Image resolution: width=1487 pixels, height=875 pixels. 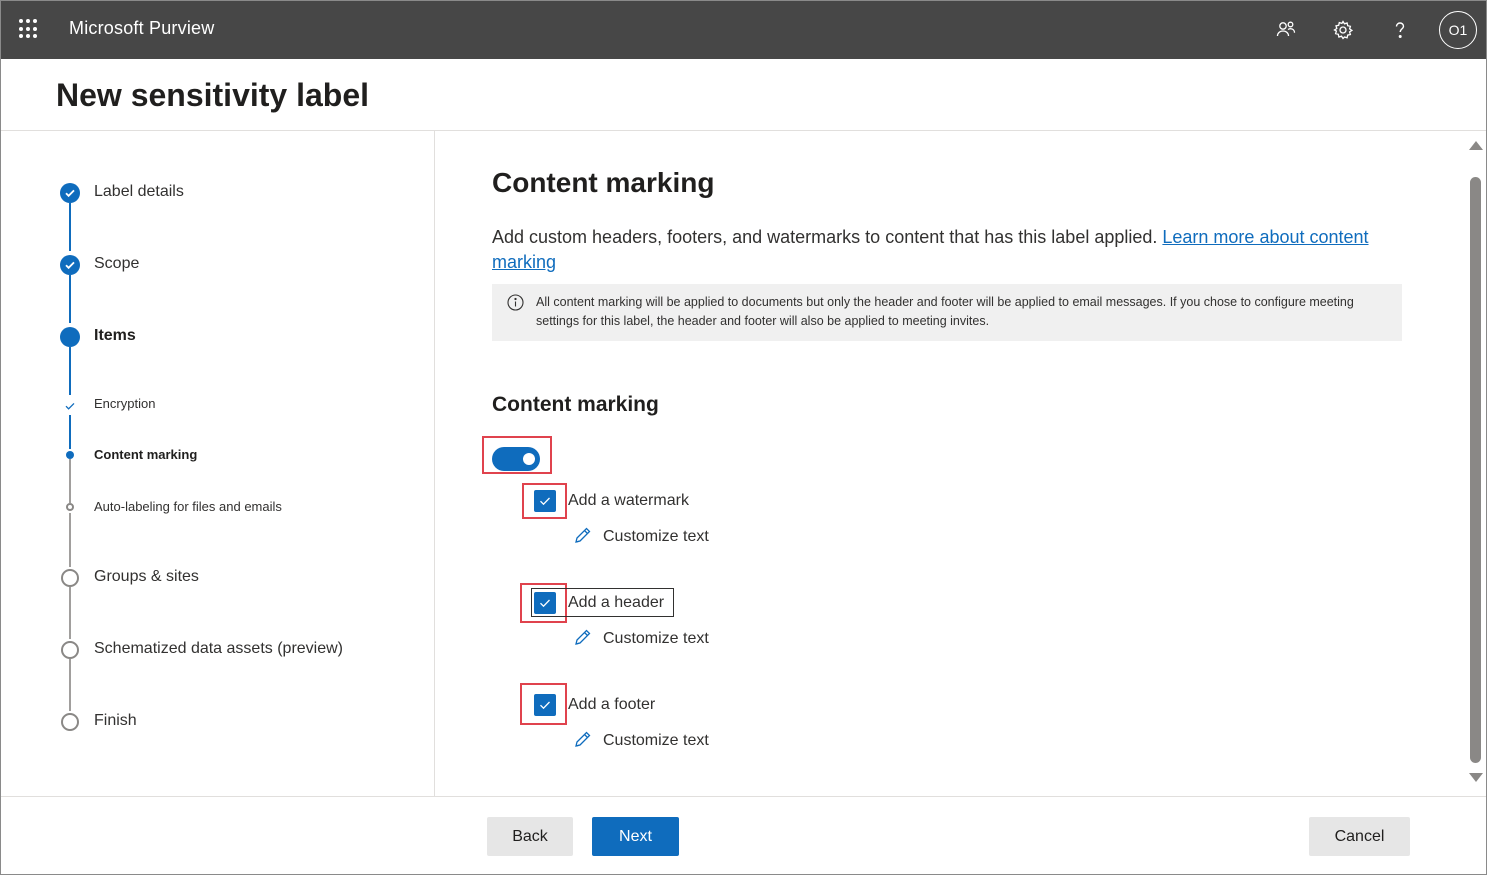 I want to click on substep-current-icon, so click(x=70, y=455).